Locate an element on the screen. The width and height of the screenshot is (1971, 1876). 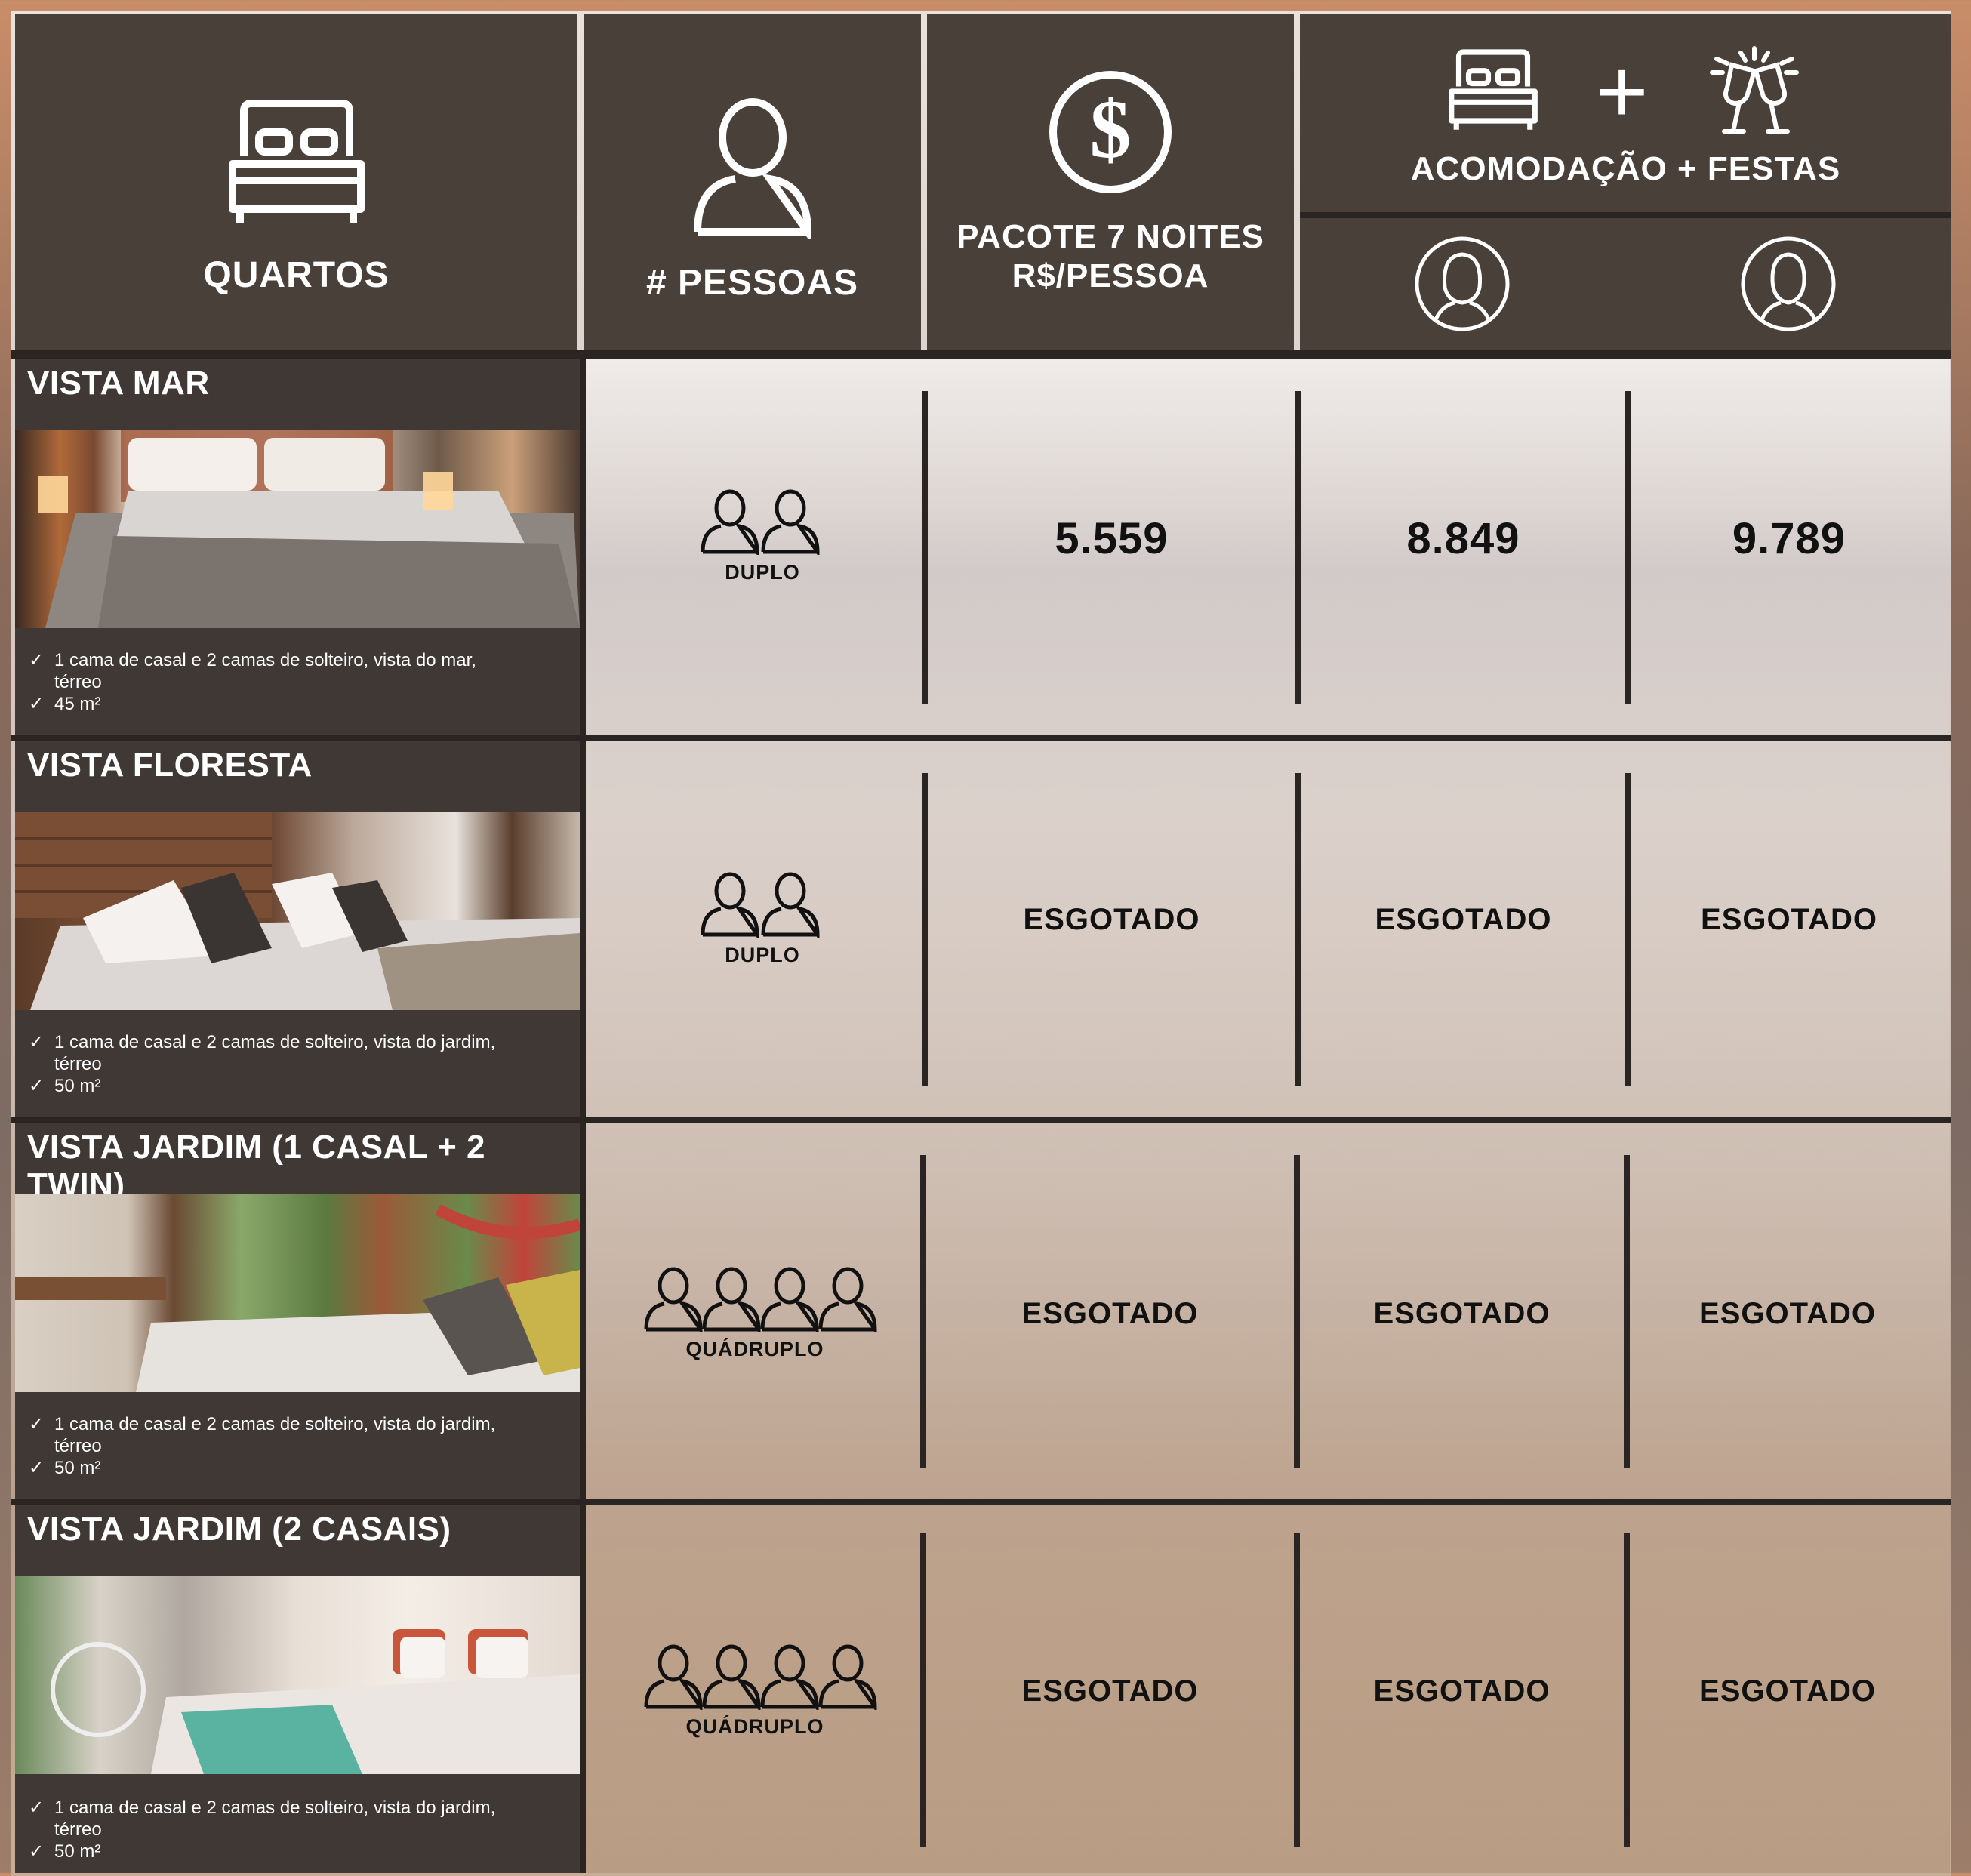
male-avatar-icon is located at coordinates (1788, 283).